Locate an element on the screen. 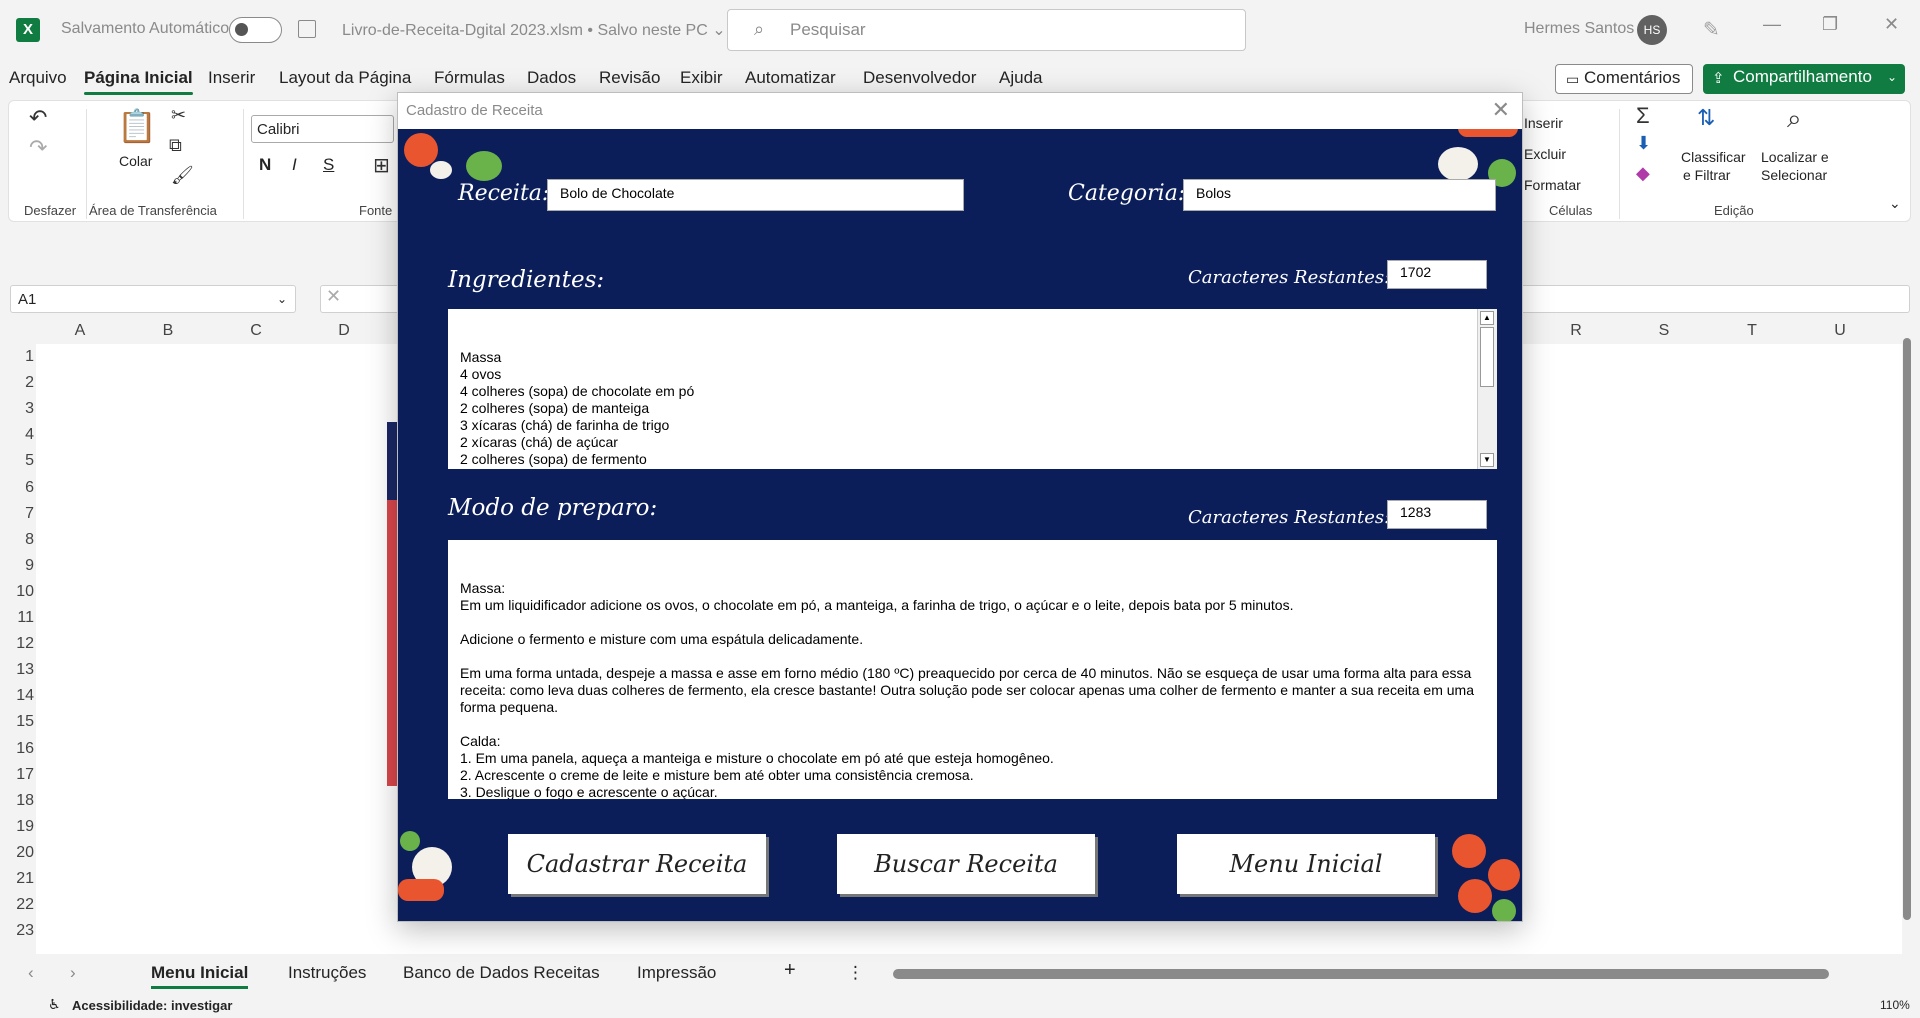 The image size is (1920, 1018). row-header: 4 is located at coordinates (17, 435).